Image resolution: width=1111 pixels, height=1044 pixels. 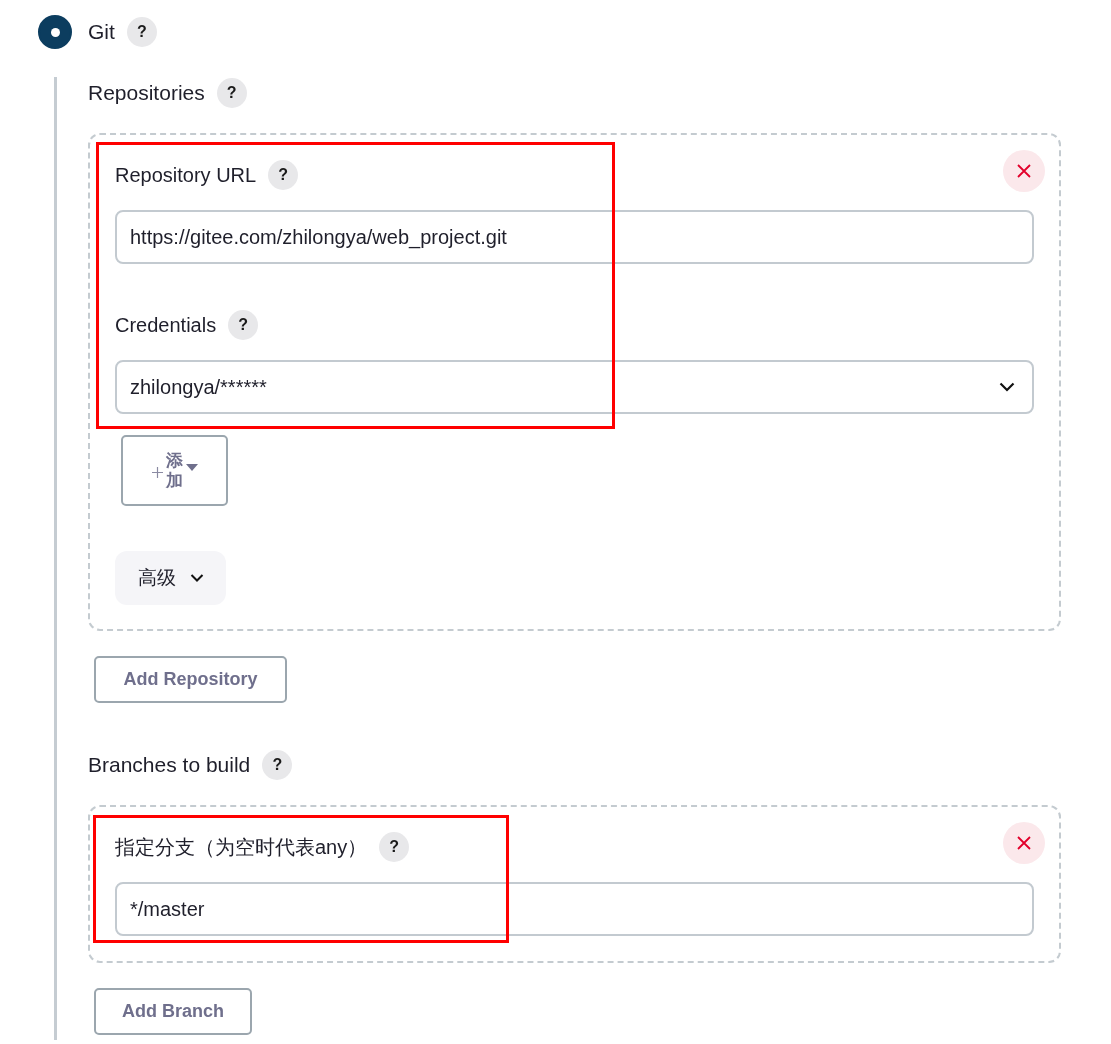 What do you see at coordinates (55, 32) in the screenshot?
I see `radio-button` at bounding box center [55, 32].